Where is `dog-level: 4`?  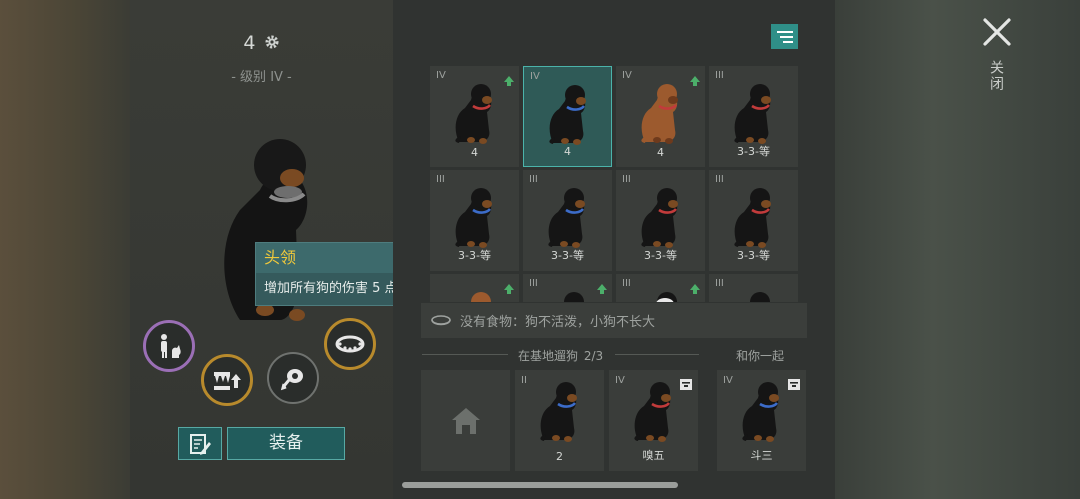 dog-level: 4 is located at coordinates (261, 43).